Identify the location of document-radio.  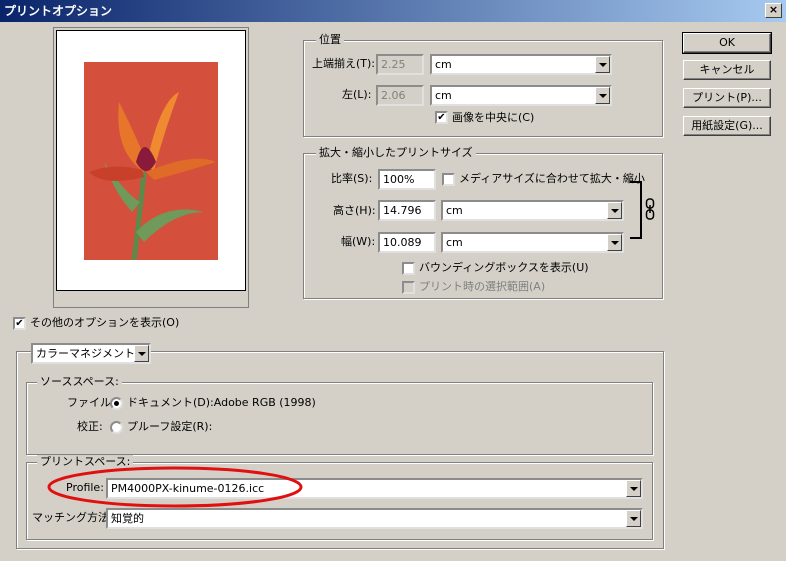
(116, 403).